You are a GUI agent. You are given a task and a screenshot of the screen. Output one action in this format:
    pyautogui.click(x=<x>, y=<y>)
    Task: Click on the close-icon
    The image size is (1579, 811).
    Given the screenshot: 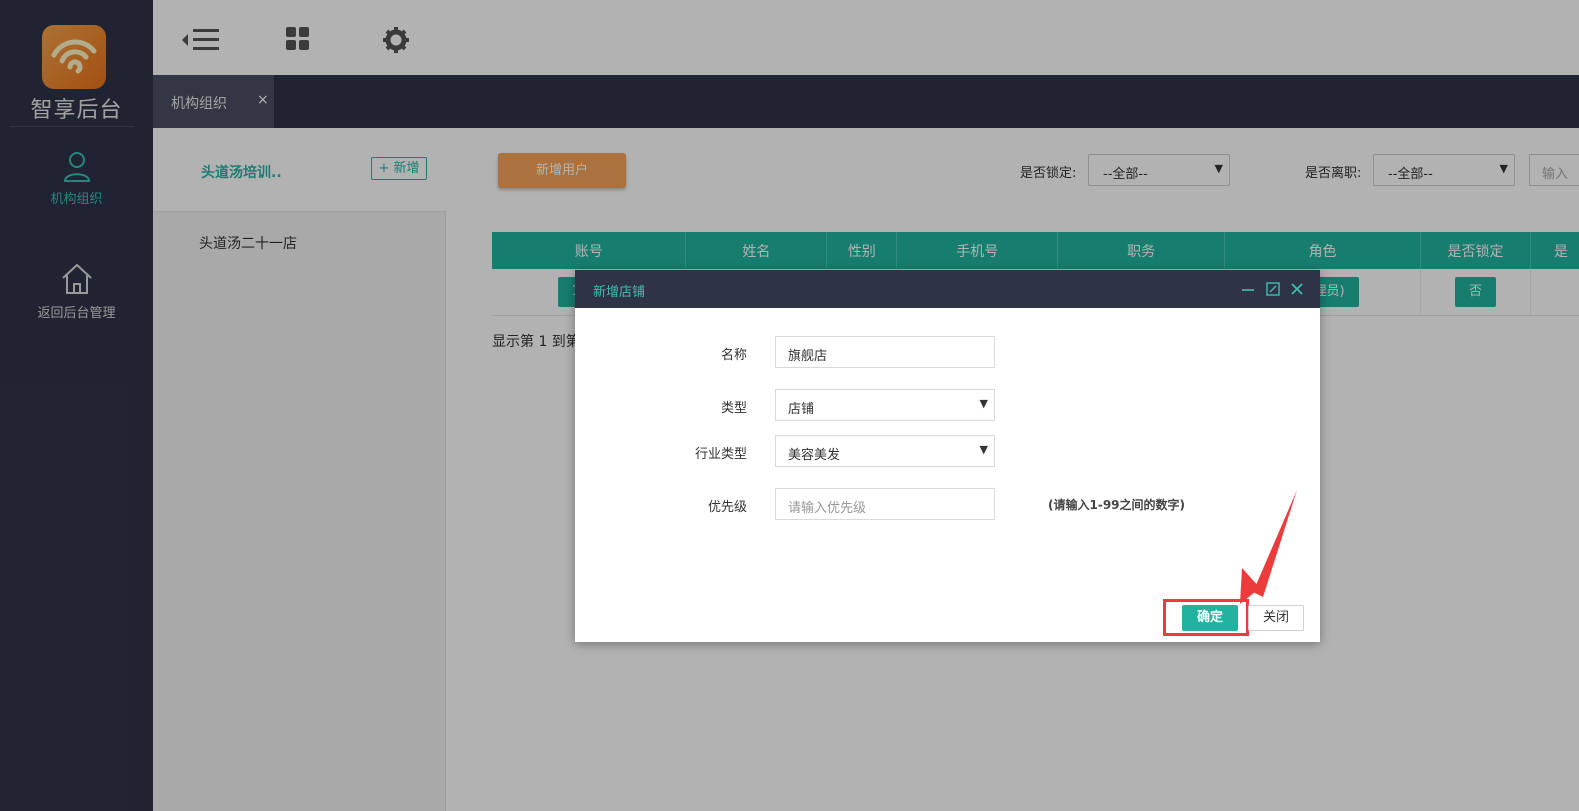 What is the action you would take?
    pyautogui.click(x=1297, y=289)
    